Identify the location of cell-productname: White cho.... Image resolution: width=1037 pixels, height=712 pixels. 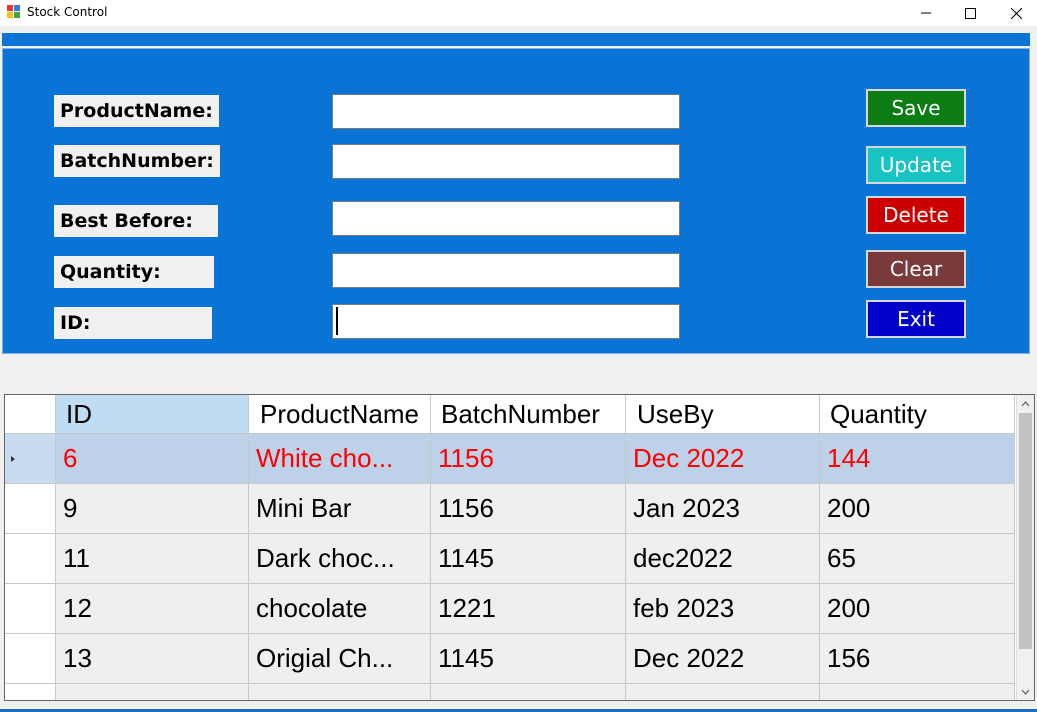
(340, 459).